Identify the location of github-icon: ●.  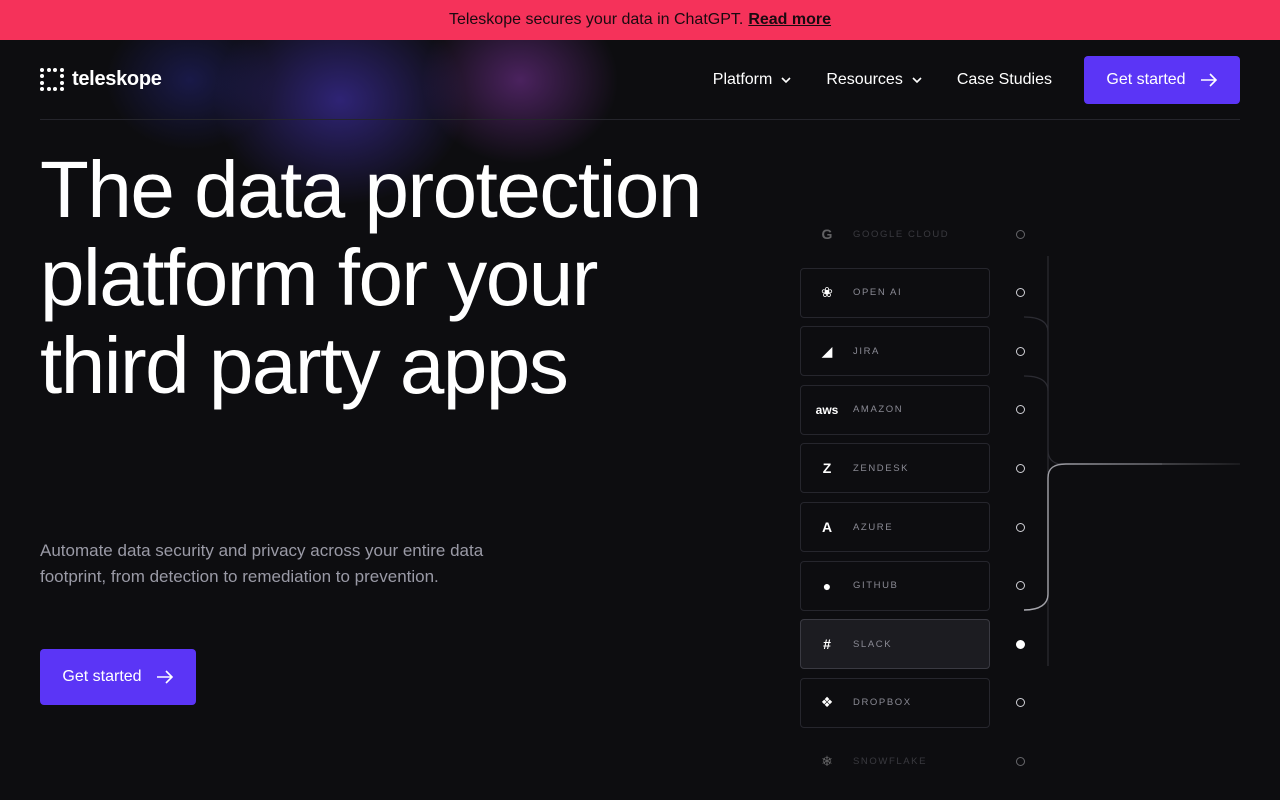
(827, 585).